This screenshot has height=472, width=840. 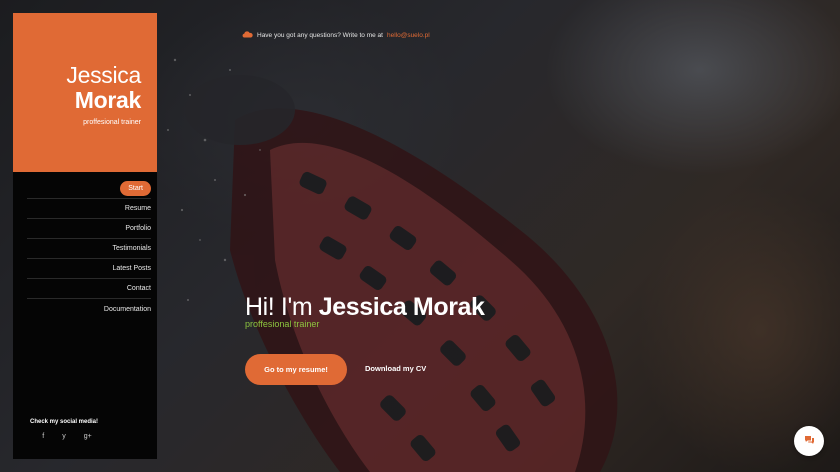 I want to click on nav-item-label: Documentation, so click(x=127, y=309).